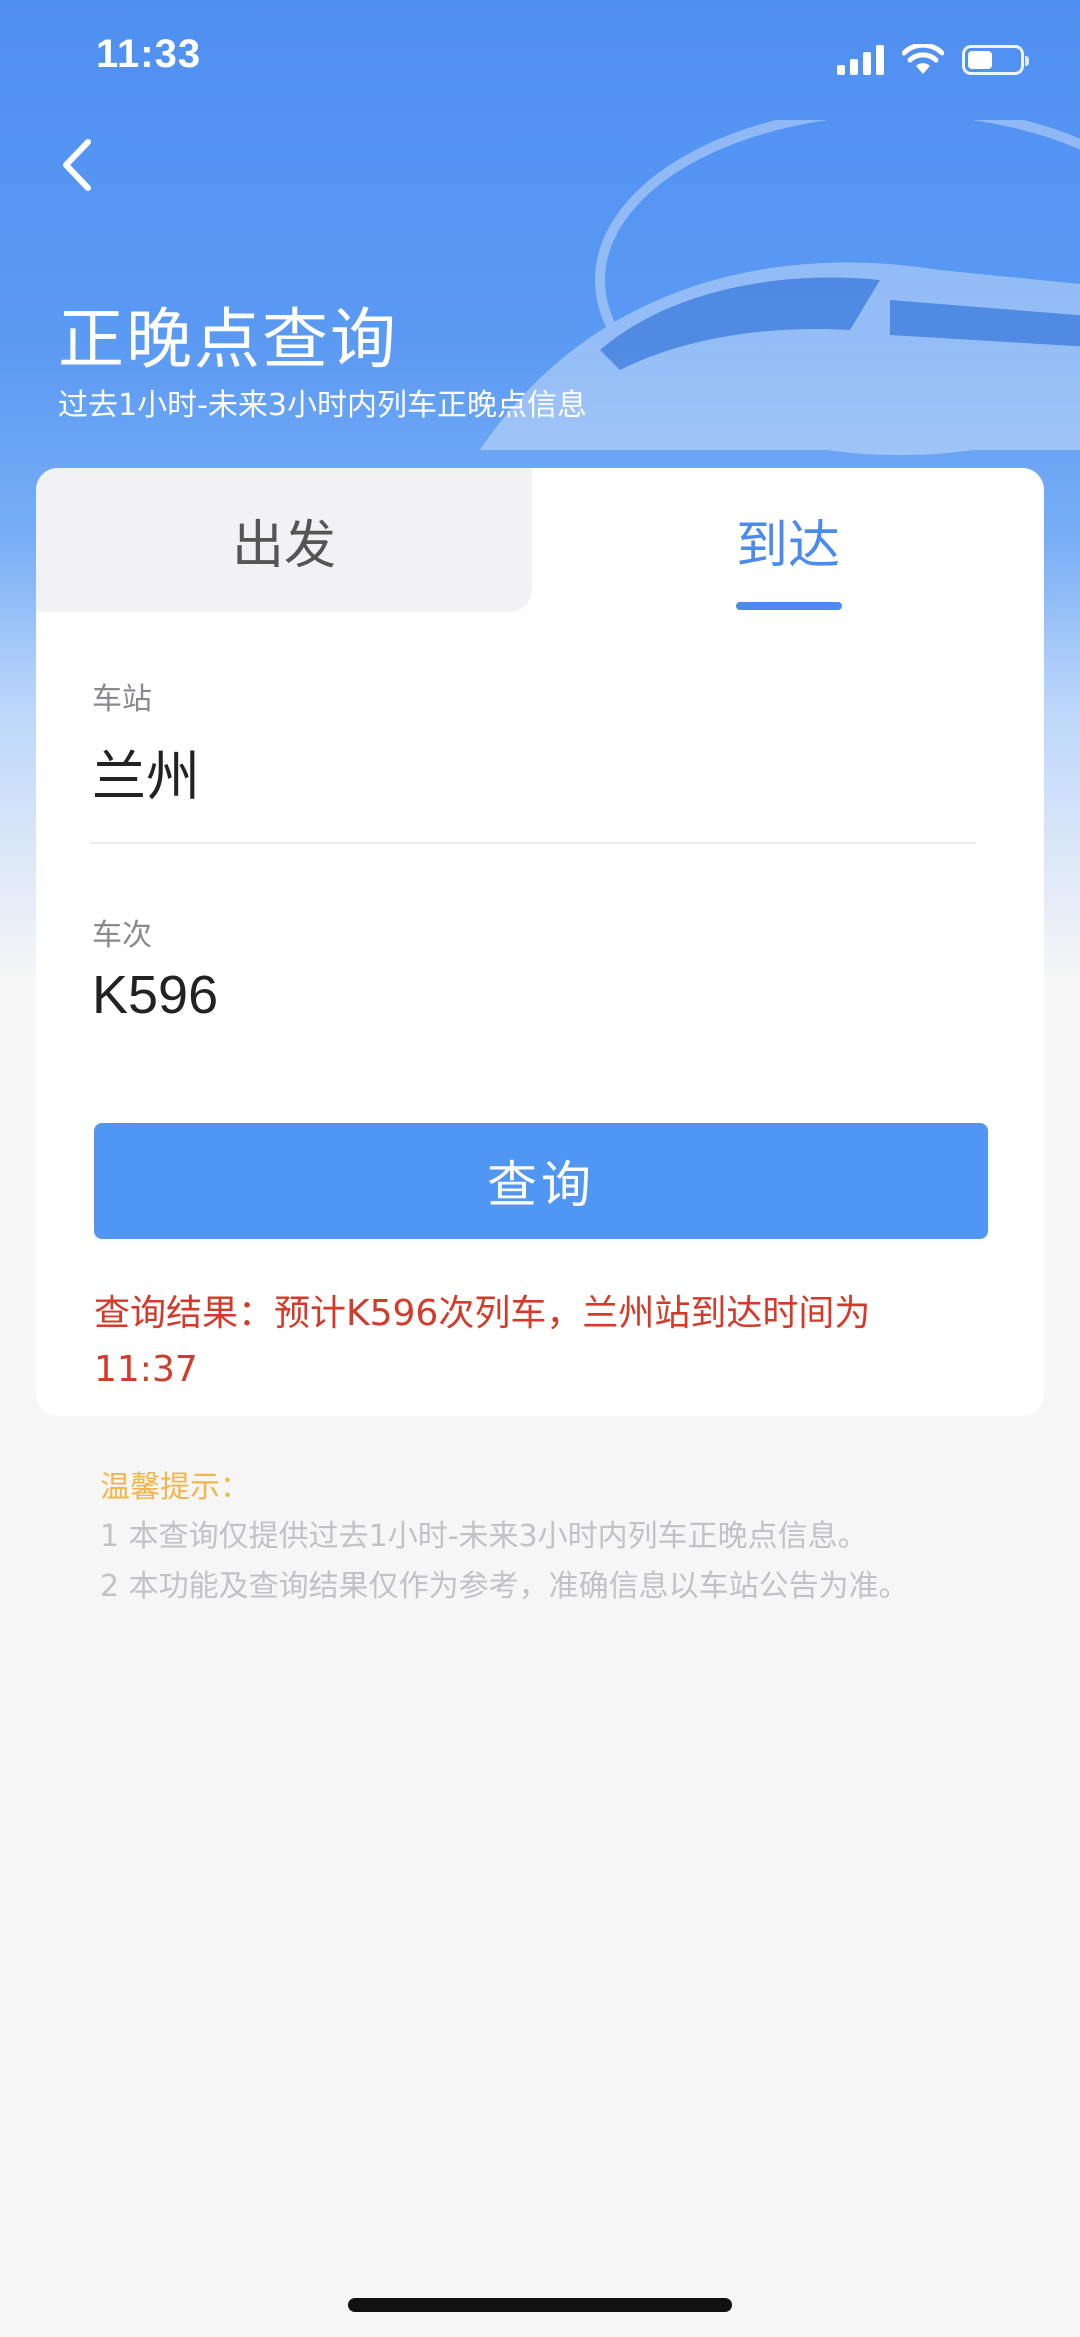  What do you see at coordinates (504, 1586) in the screenshot?
I see `tip-item: 2 本功能及查询结果仅作为参考，准确信息以车站公告为准。` at bounding box center [504, 1586].